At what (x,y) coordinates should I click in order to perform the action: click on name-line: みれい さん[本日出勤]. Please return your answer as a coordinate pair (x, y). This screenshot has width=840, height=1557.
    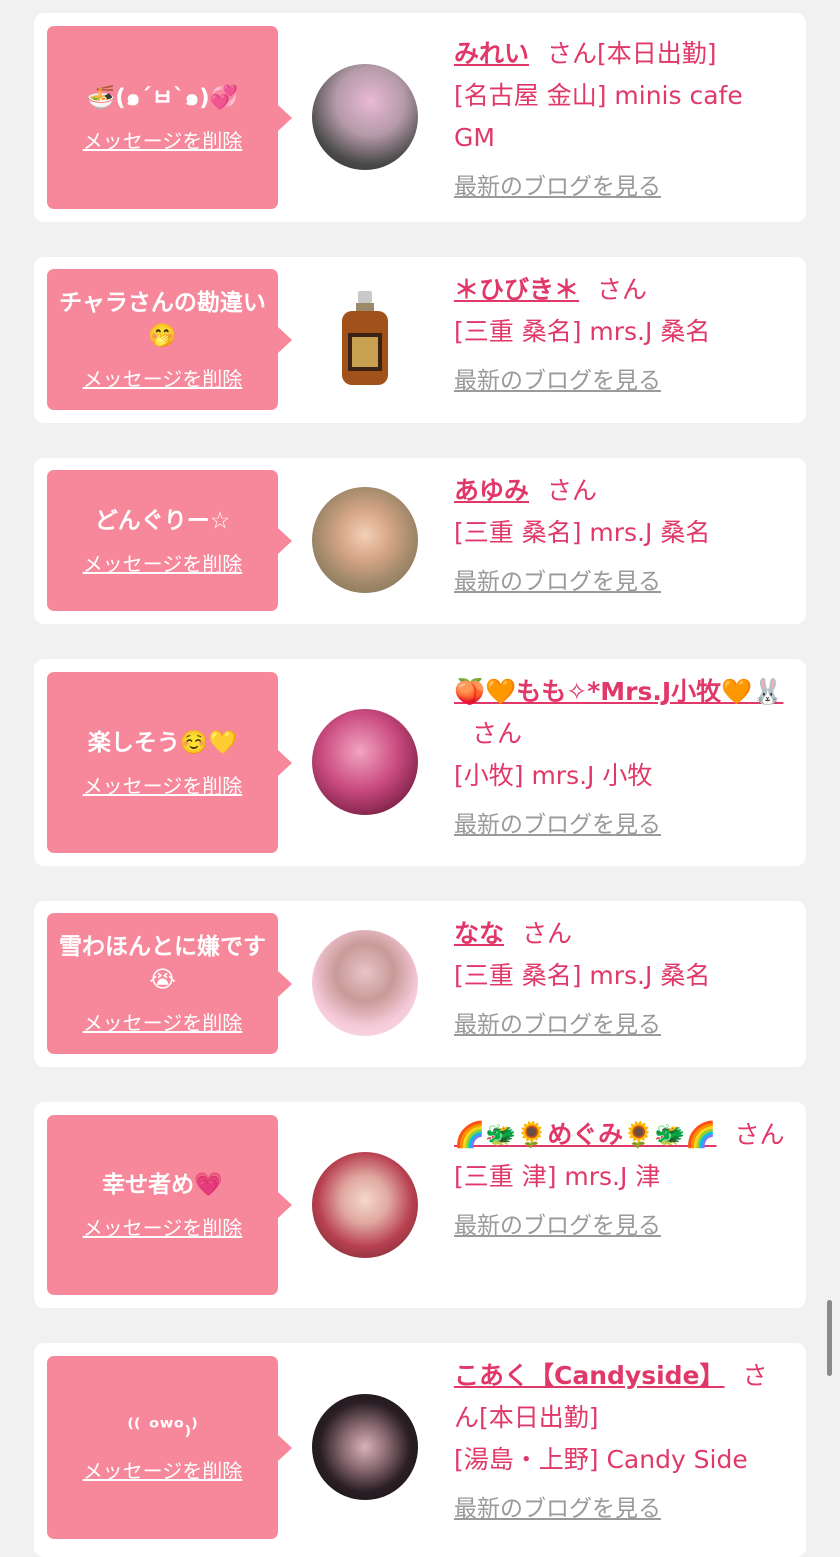
    Looking at the image, I should click on (622, 54).